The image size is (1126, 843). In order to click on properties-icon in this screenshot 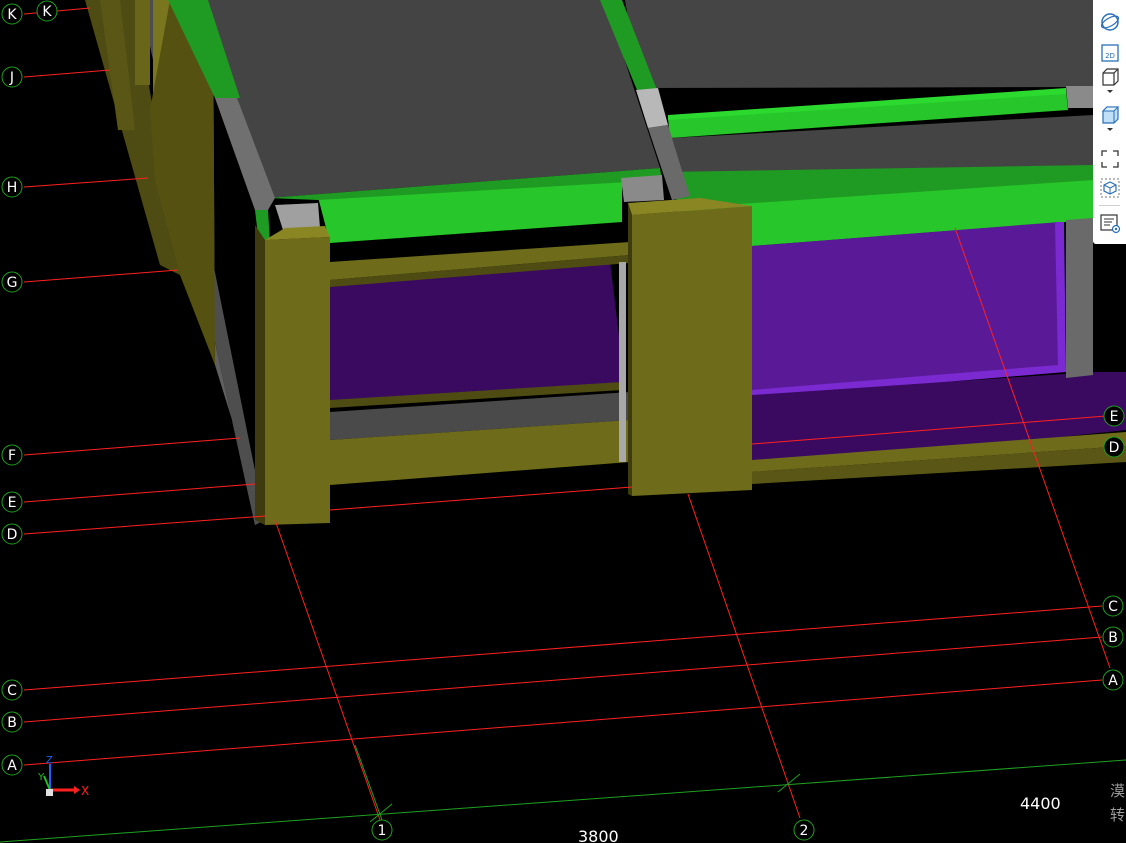, I will do `click(1109, 224)`.